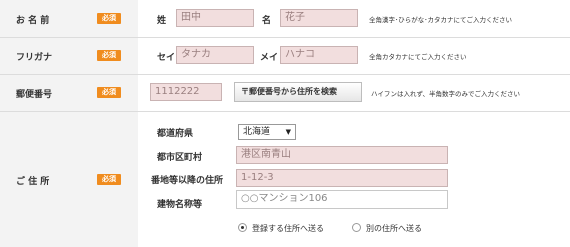  Describe the element at coordinates (269, 58) in the screenshot. I see `first-kana-label: メイ` at that location.